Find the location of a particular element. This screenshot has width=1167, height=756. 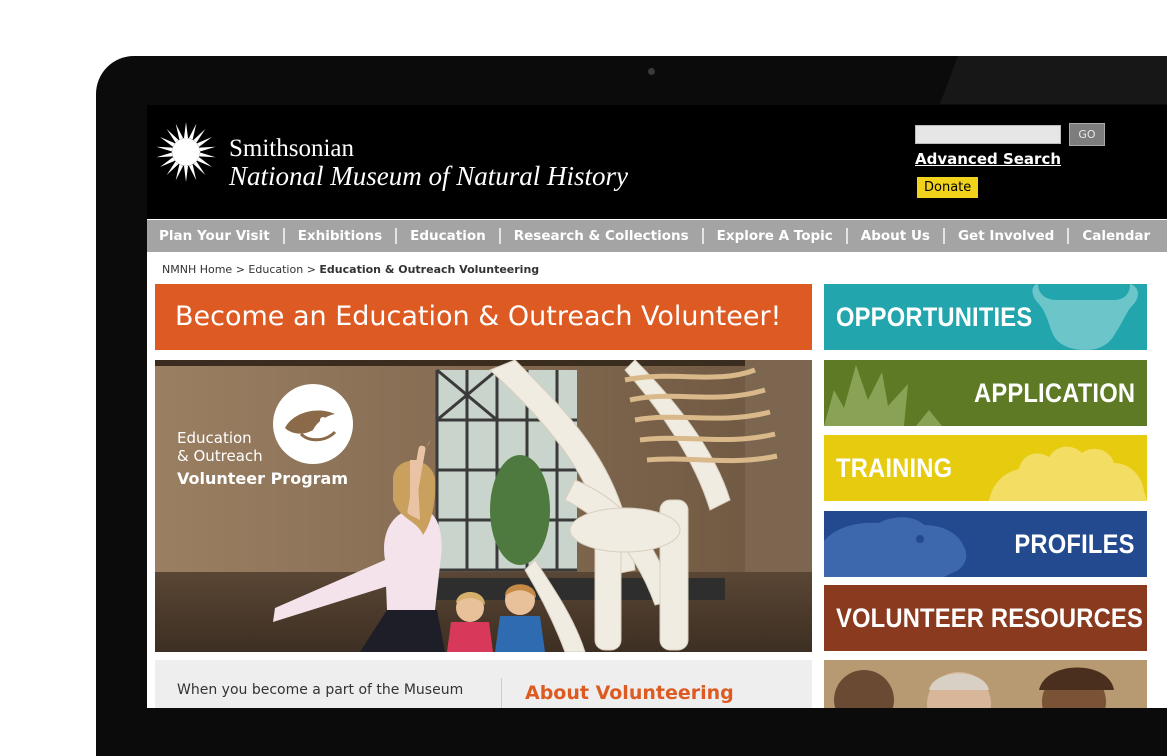

donate-button: Donate is located at coordinates (948, 187).